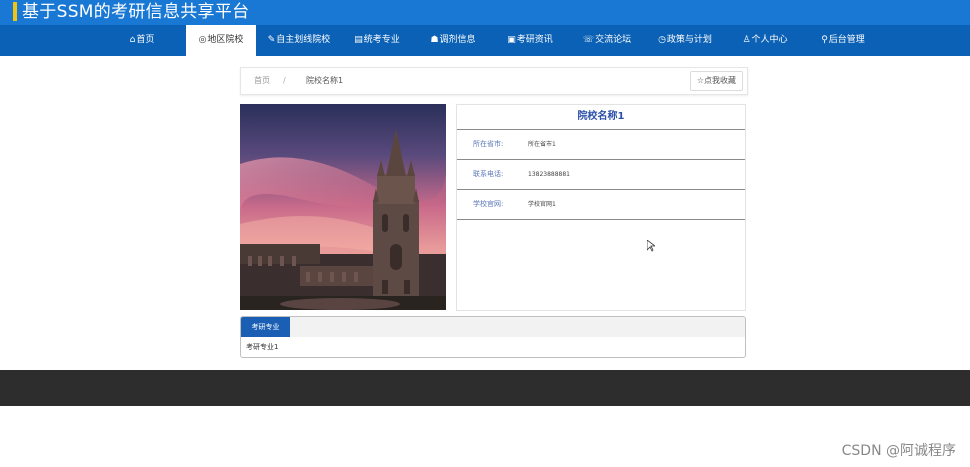 The image size is (970, 467). I want to click on location-icon: ◎, so click(202, 40).